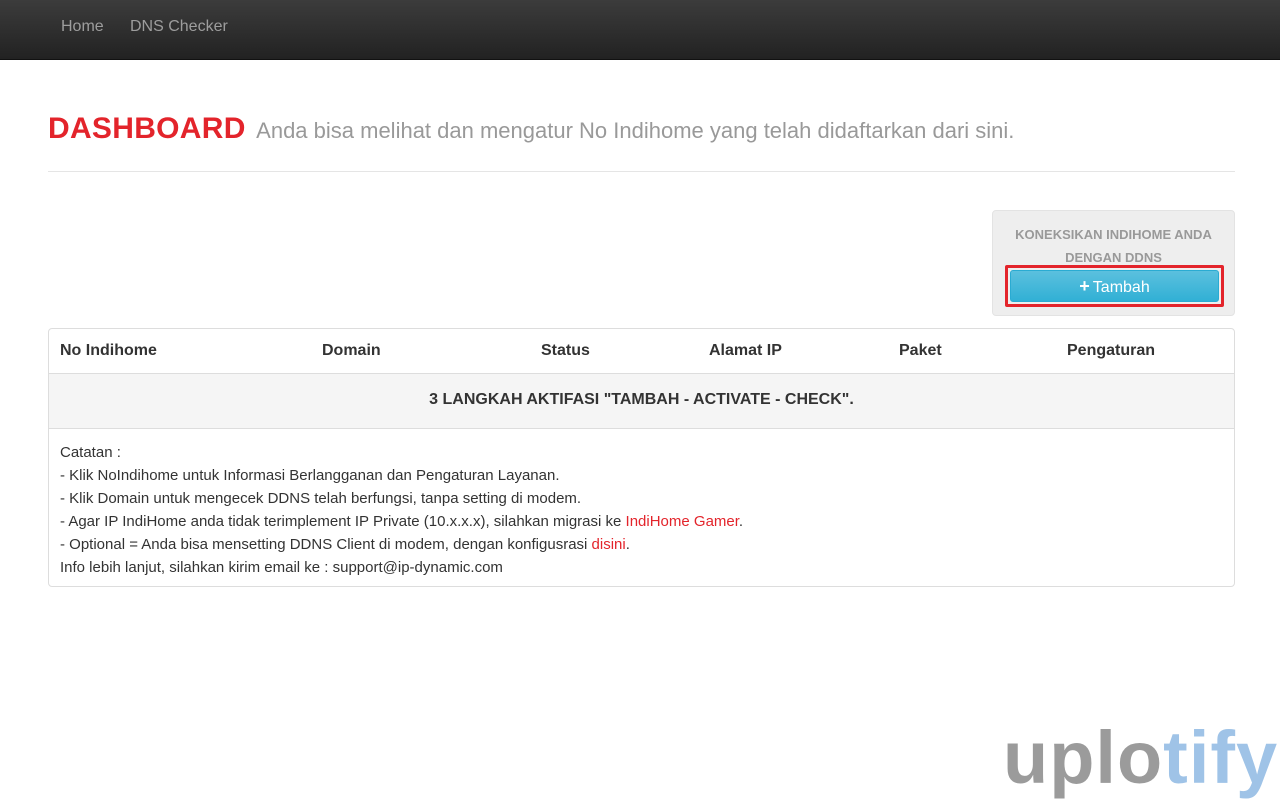 This screenshot has height=804, width=1280. What do you see at coordinates (108, 350) in the screenshot?
I see `column-header-no-indihome: No Indihome` at bounding box center [108, 350].